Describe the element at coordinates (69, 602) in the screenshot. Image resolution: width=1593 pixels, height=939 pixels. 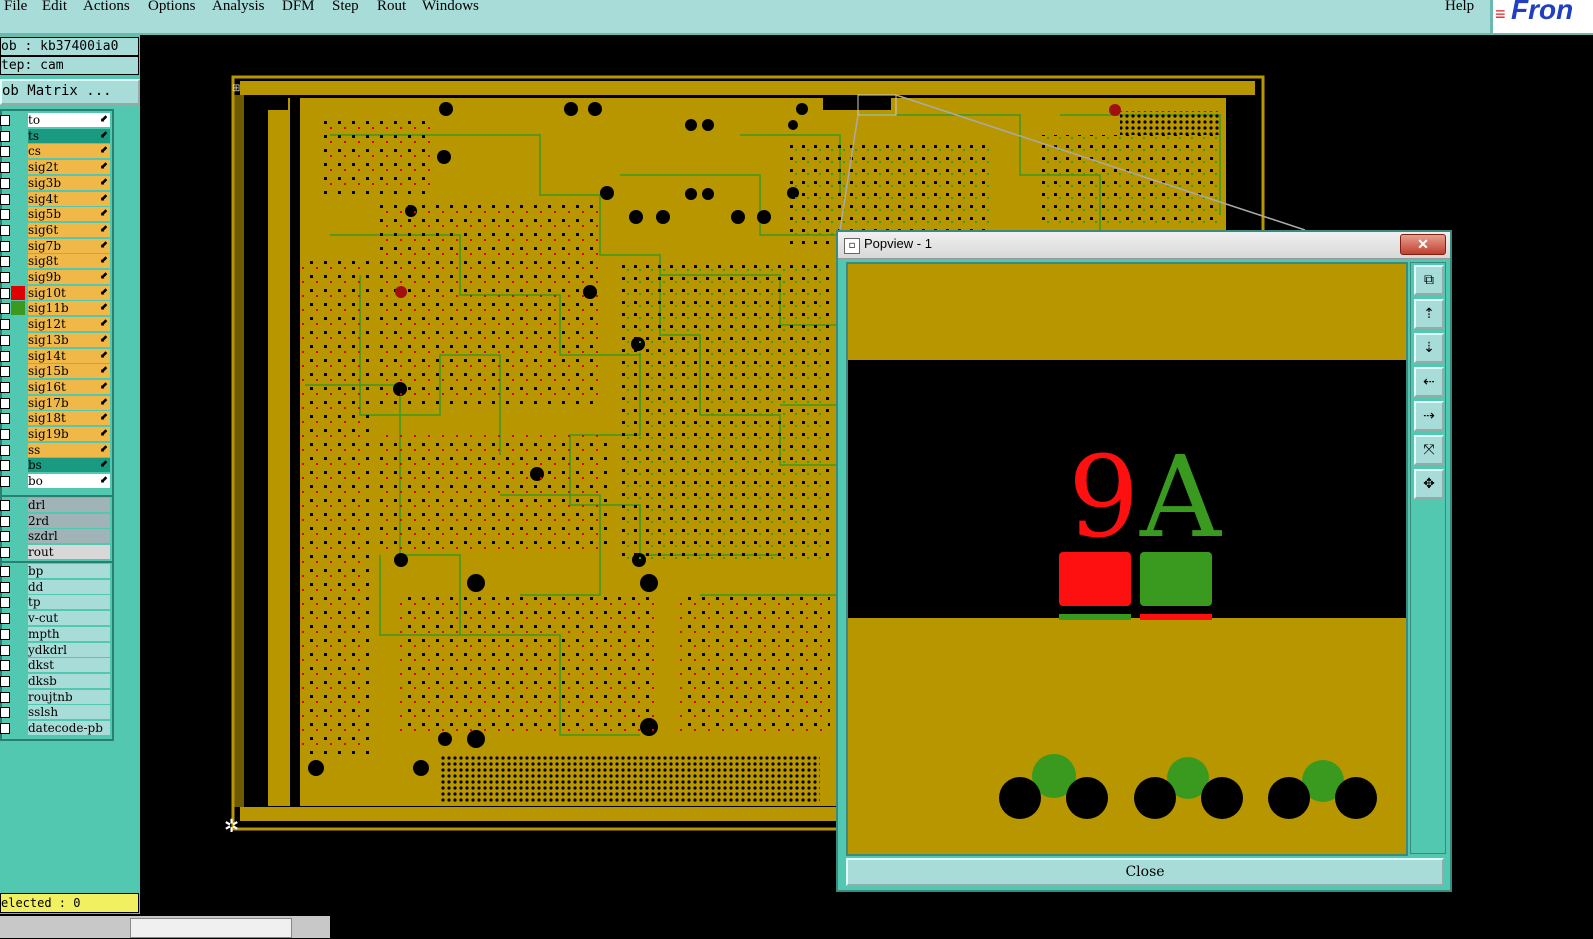
I see `layer-name: tp` at that location.